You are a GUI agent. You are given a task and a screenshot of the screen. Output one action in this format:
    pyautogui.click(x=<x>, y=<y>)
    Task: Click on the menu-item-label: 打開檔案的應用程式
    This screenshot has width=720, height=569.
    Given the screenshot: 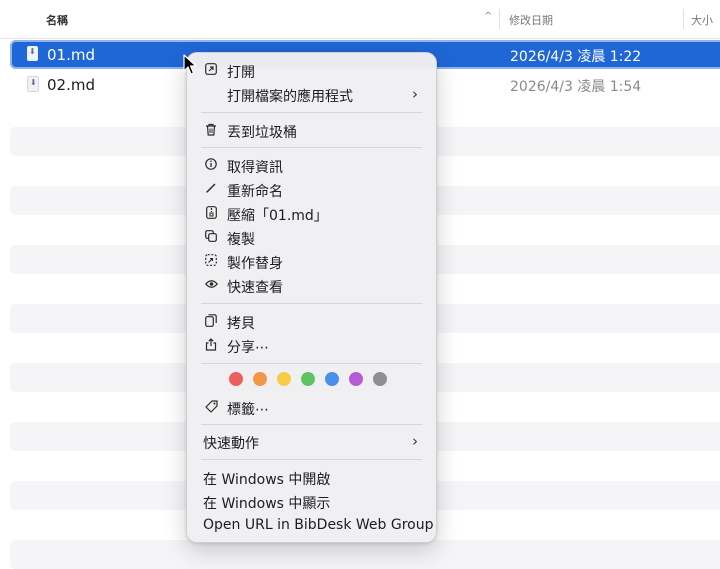 What is the action you would take?
    pyautogui.click(x=290, y=97)
    